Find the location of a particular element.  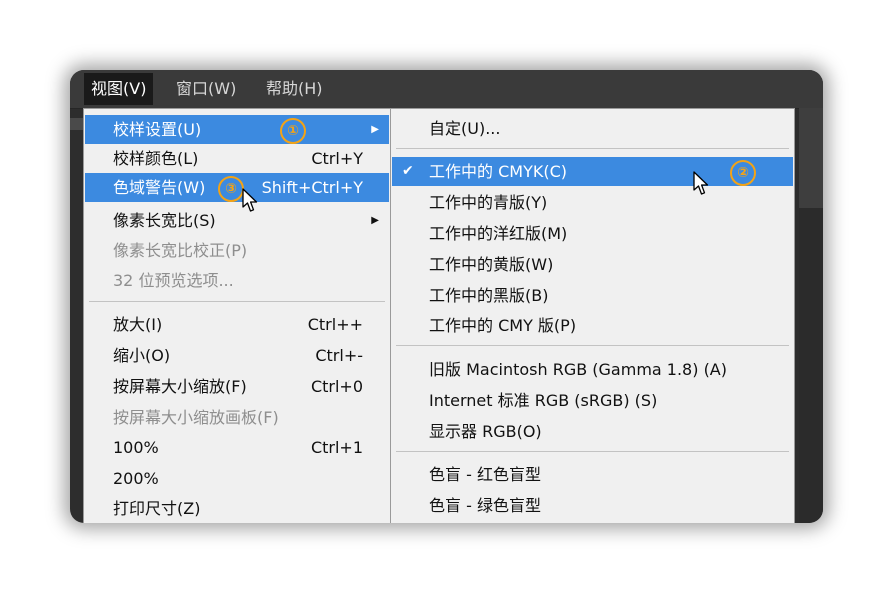

submenu-item-cmy-plates: 工作中的 CMY 版(P) is located at coordinates (592, 325).